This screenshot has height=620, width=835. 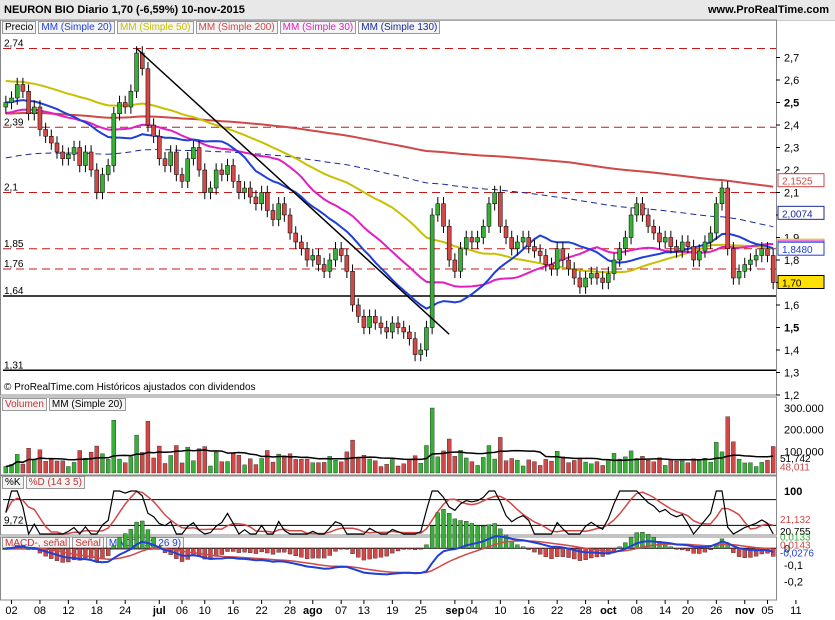 What do you see at coordinates (791, 59) in the screenshot?
I see `y-tick-label: 2,7` at bounding box center [791, 59].